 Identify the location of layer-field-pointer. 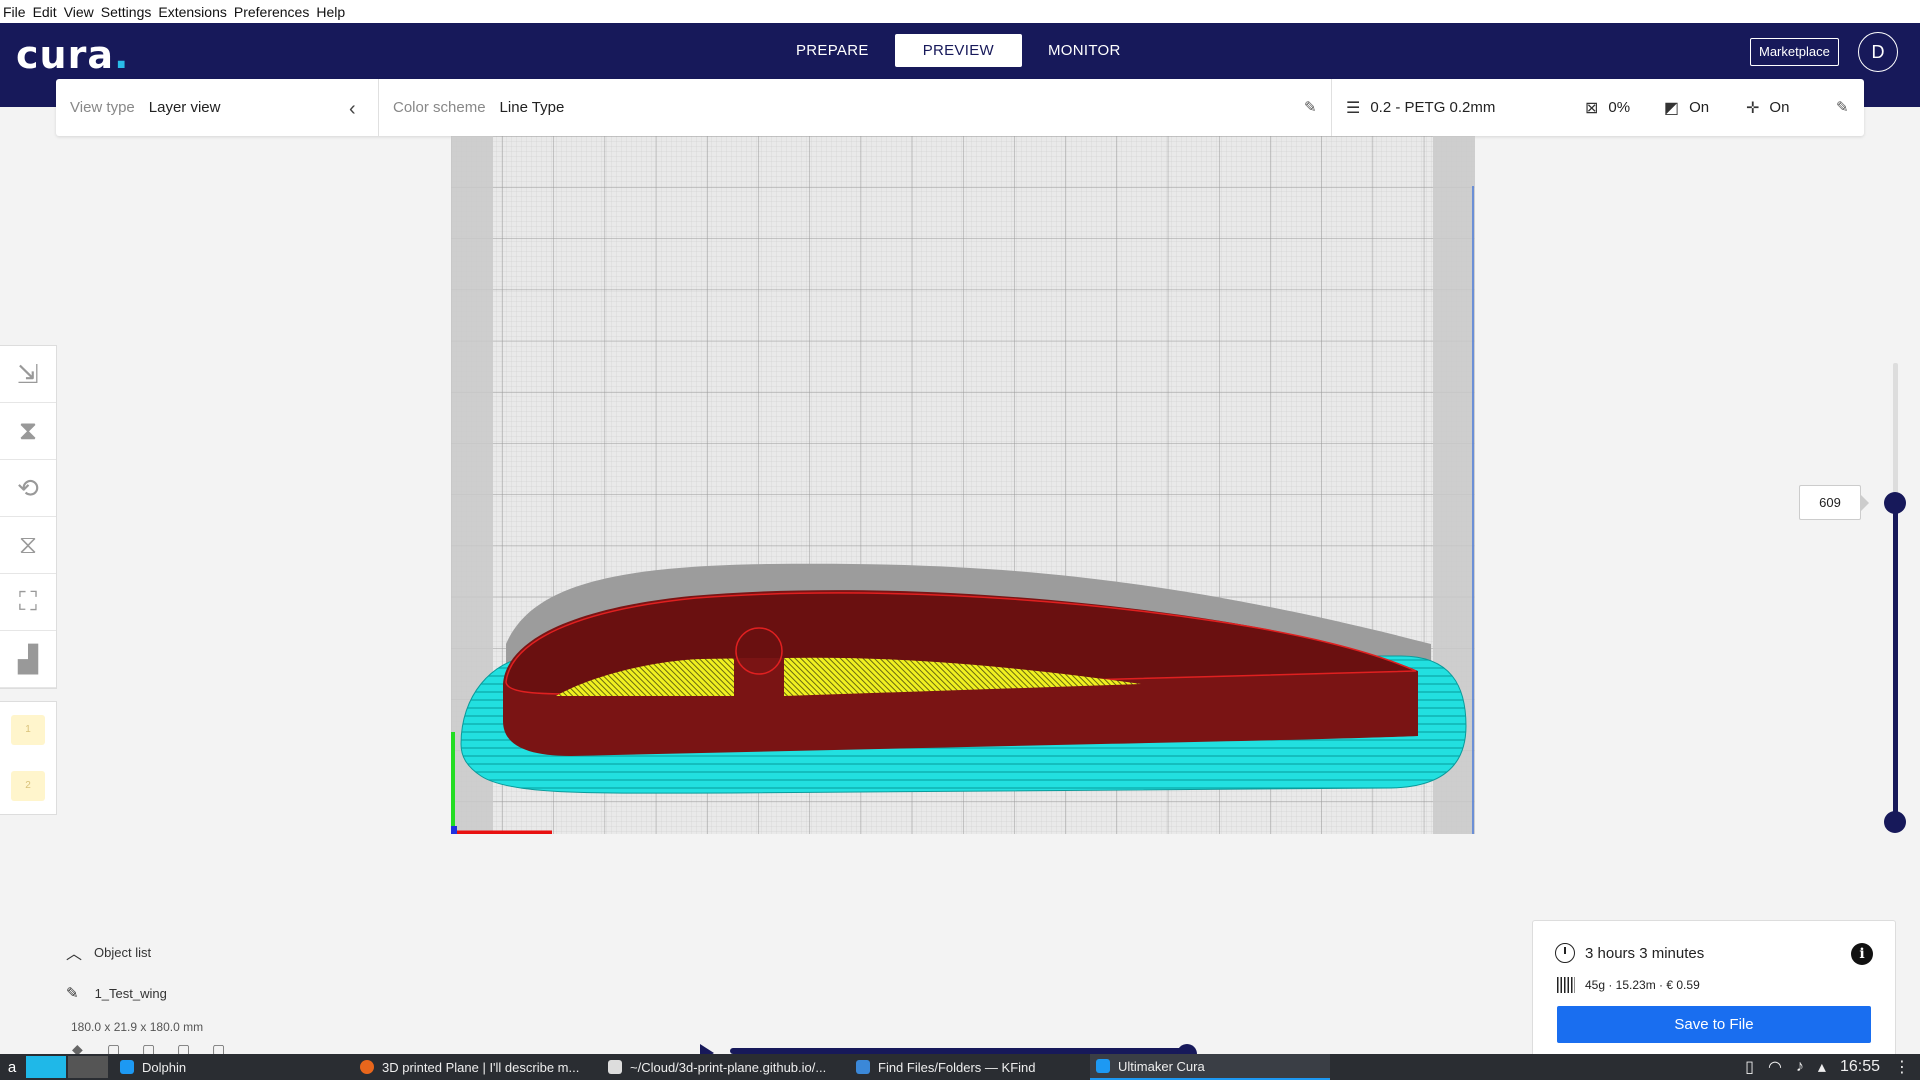
(1864, 503).